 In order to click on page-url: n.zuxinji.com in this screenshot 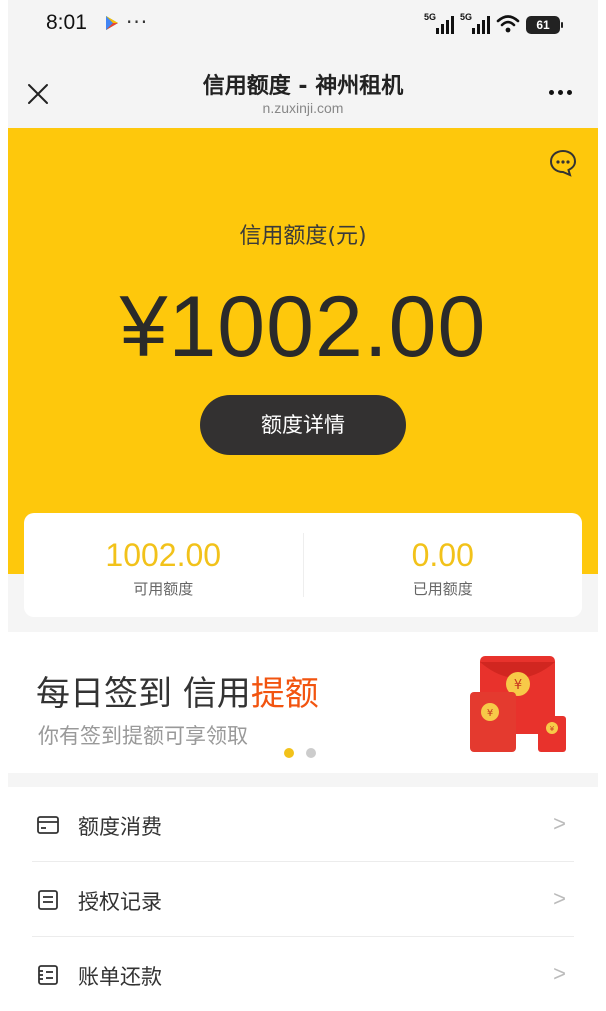, I will do `click(303, 108)`.